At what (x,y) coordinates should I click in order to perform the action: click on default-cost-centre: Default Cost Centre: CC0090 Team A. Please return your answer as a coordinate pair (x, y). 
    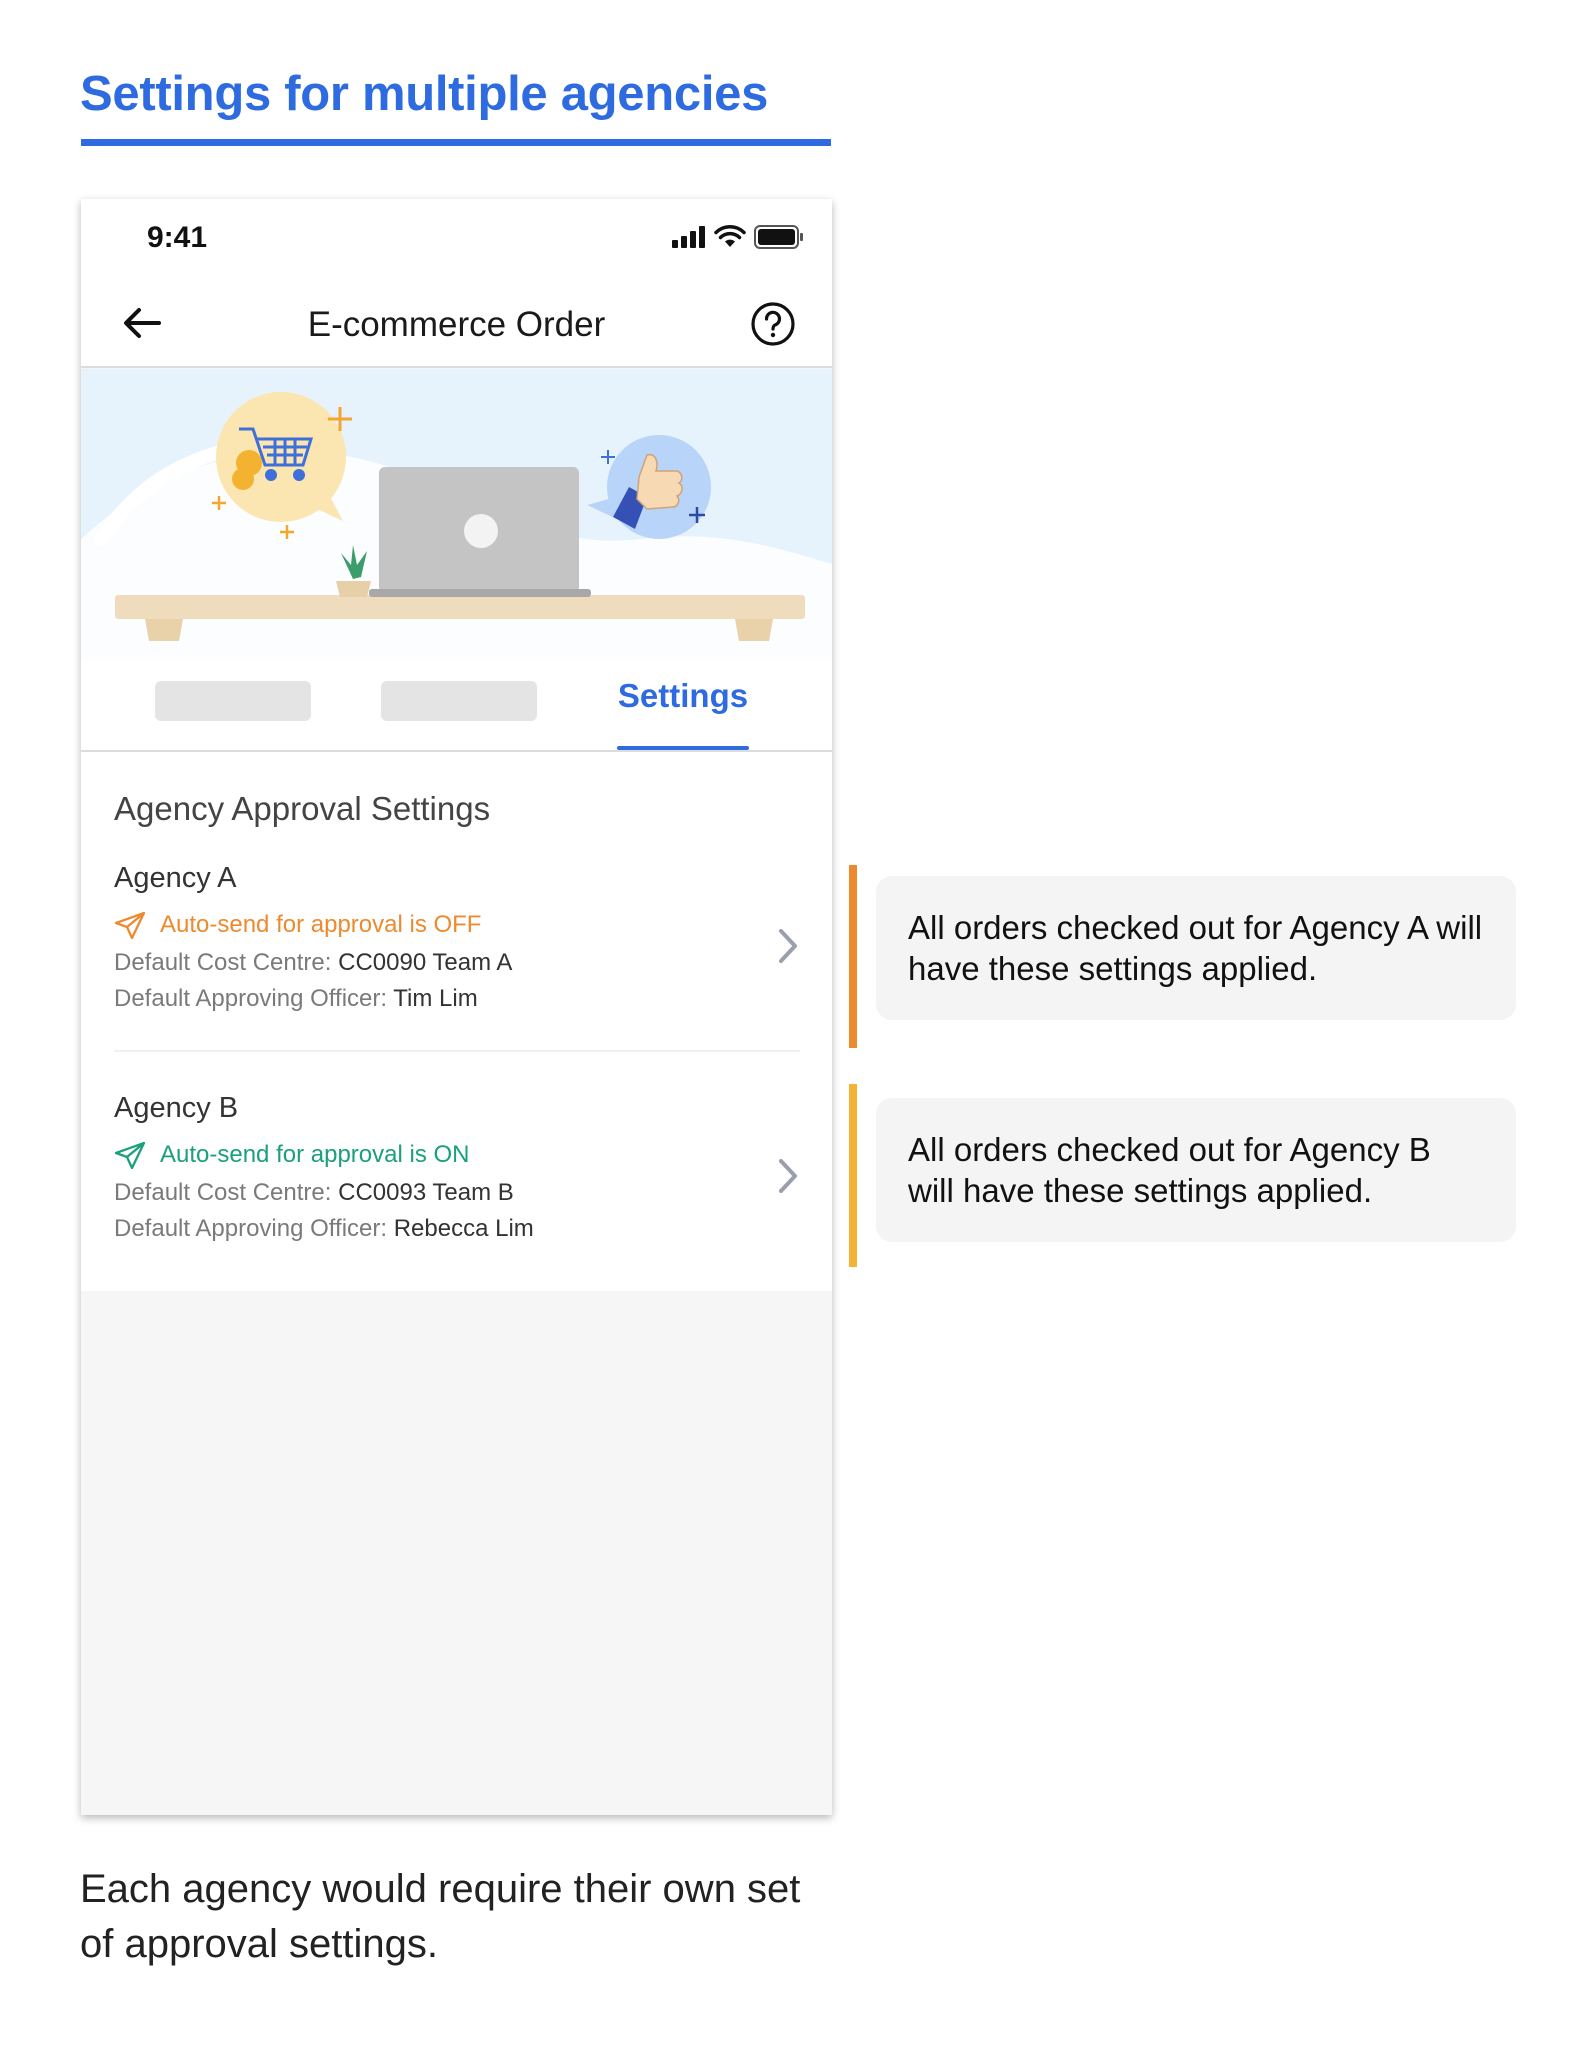
    Looking at the image, I should click on (457, 963).